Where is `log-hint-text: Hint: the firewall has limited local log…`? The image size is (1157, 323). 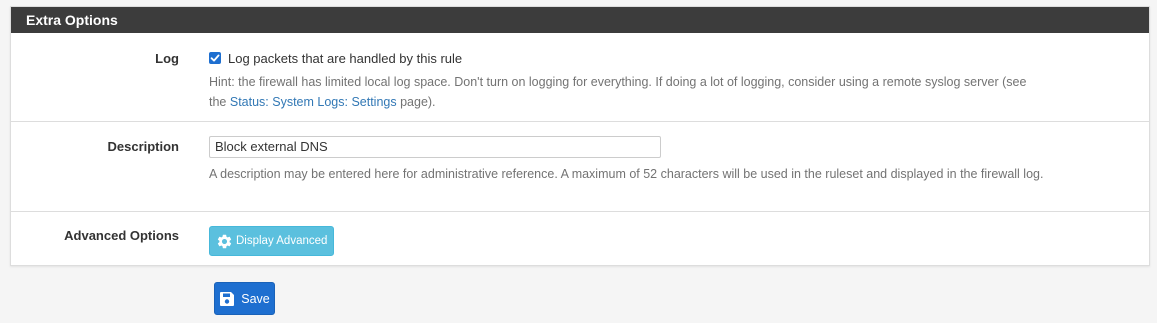
log-hint-text: Hint: the firewall has limited local log… is located at coordinates (618, 82).